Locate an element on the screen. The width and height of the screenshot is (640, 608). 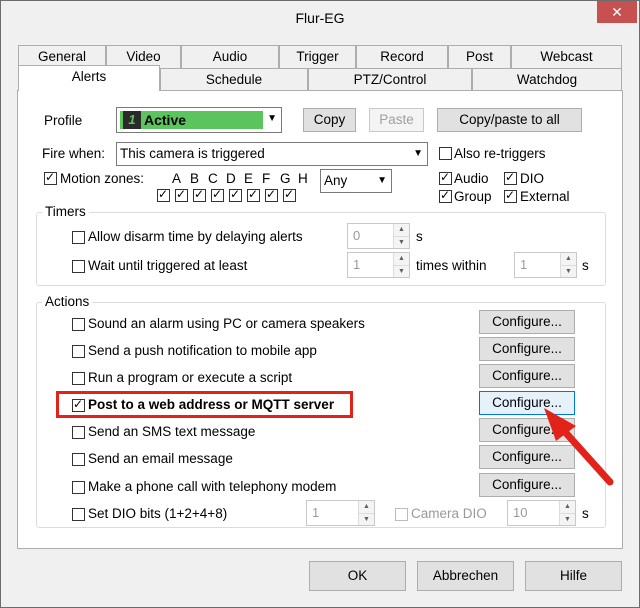
profile-label: Profile is located at coordinates (63, 120).